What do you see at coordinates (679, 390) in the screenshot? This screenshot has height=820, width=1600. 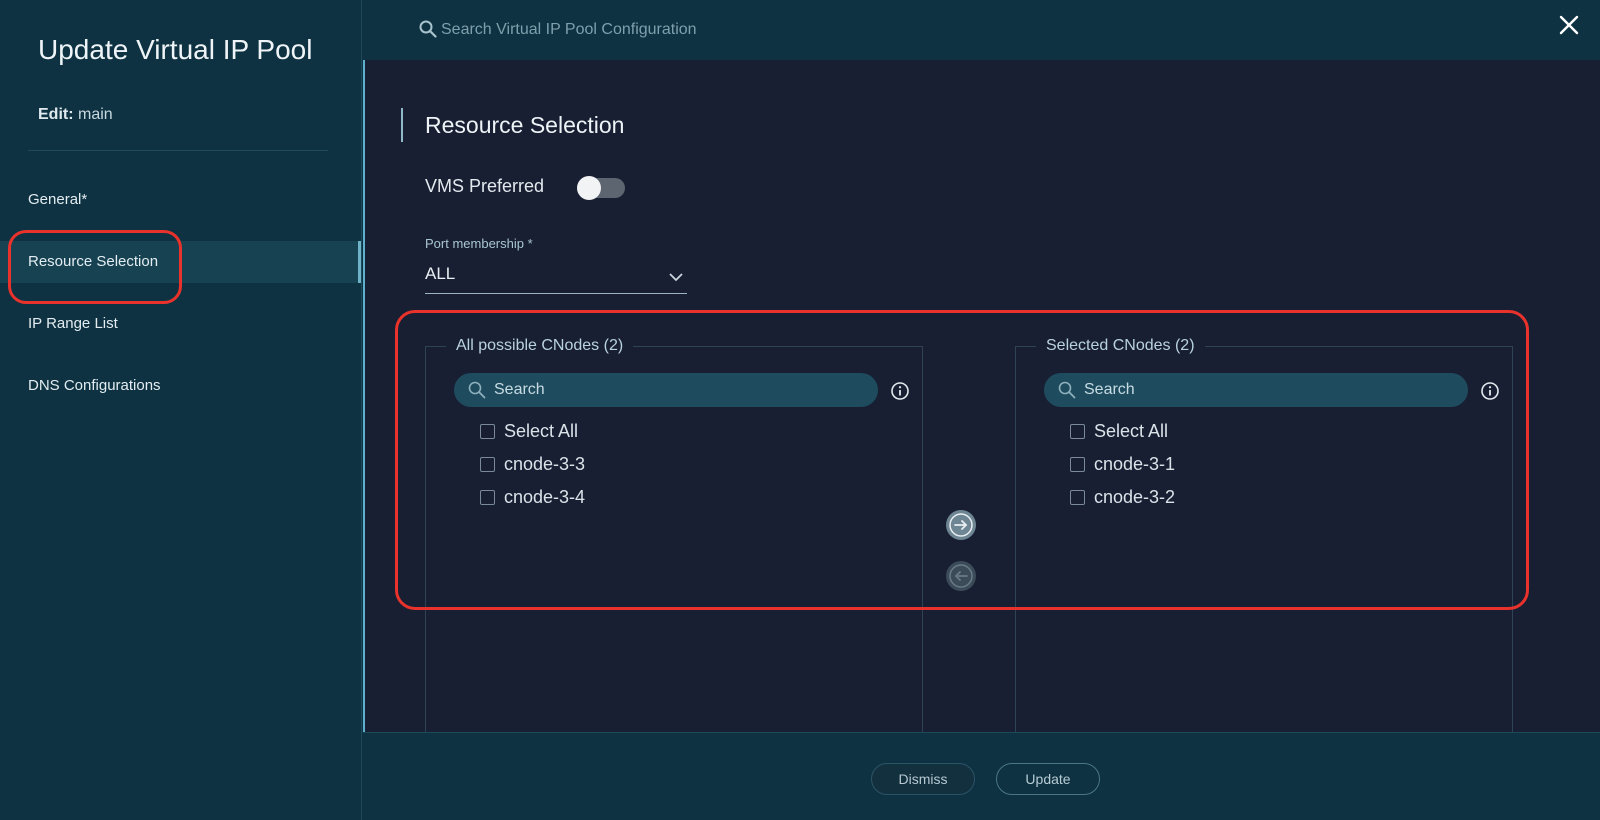 I see `available-search-input` at bounding box center [679, 390].